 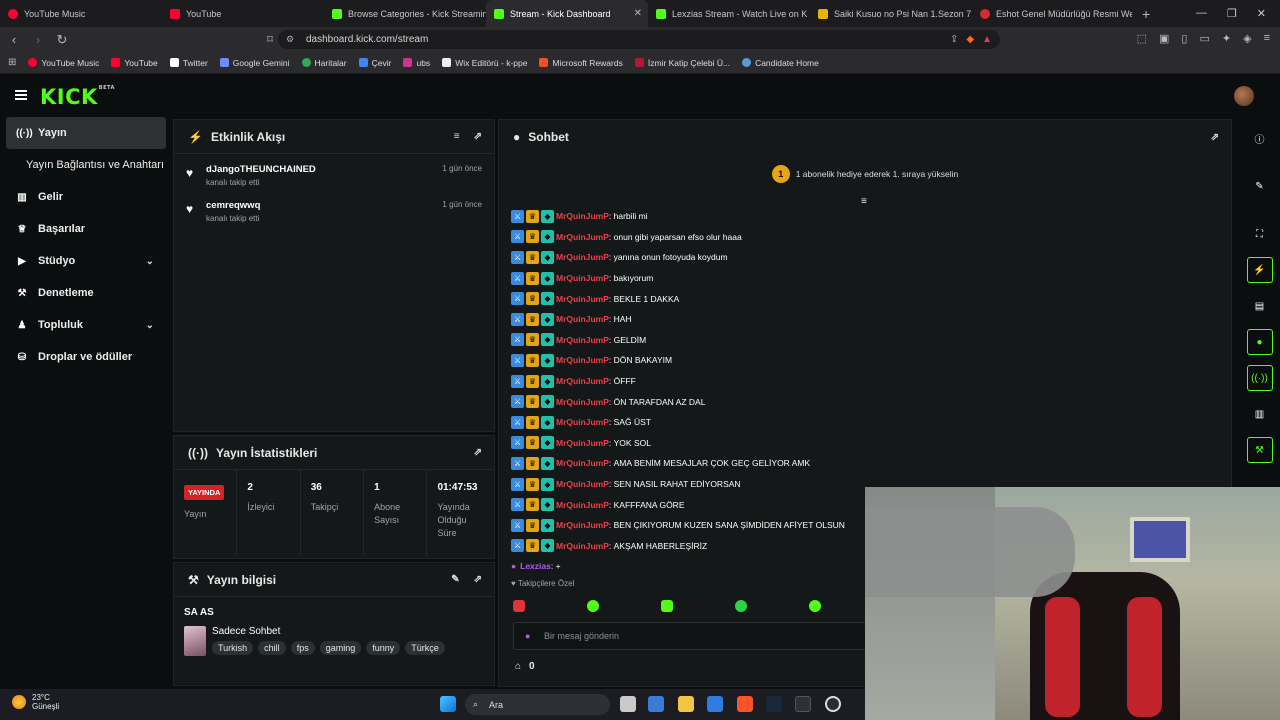 What do you see at coordinates (1247, 38) in the screenshot?
I see `vpn-icon: ◈` at bounding box center [1247, 38].